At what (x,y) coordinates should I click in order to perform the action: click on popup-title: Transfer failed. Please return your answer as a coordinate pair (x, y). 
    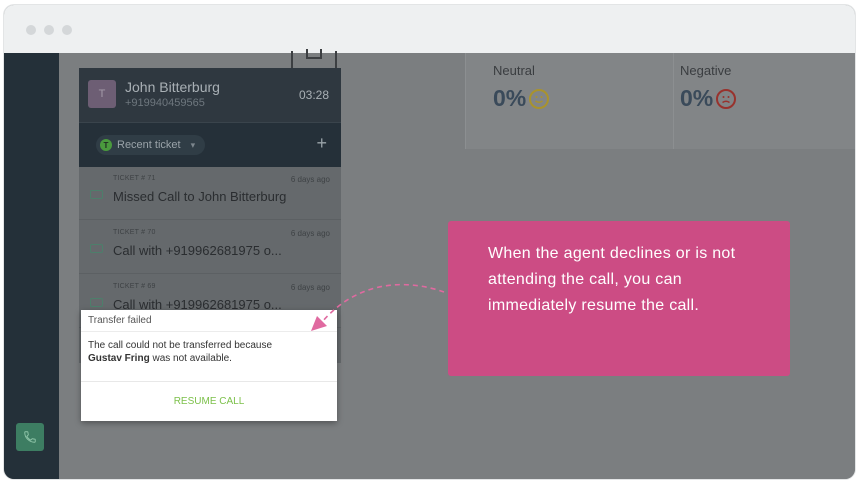
    Looking at the image, I should click on (209, 321).